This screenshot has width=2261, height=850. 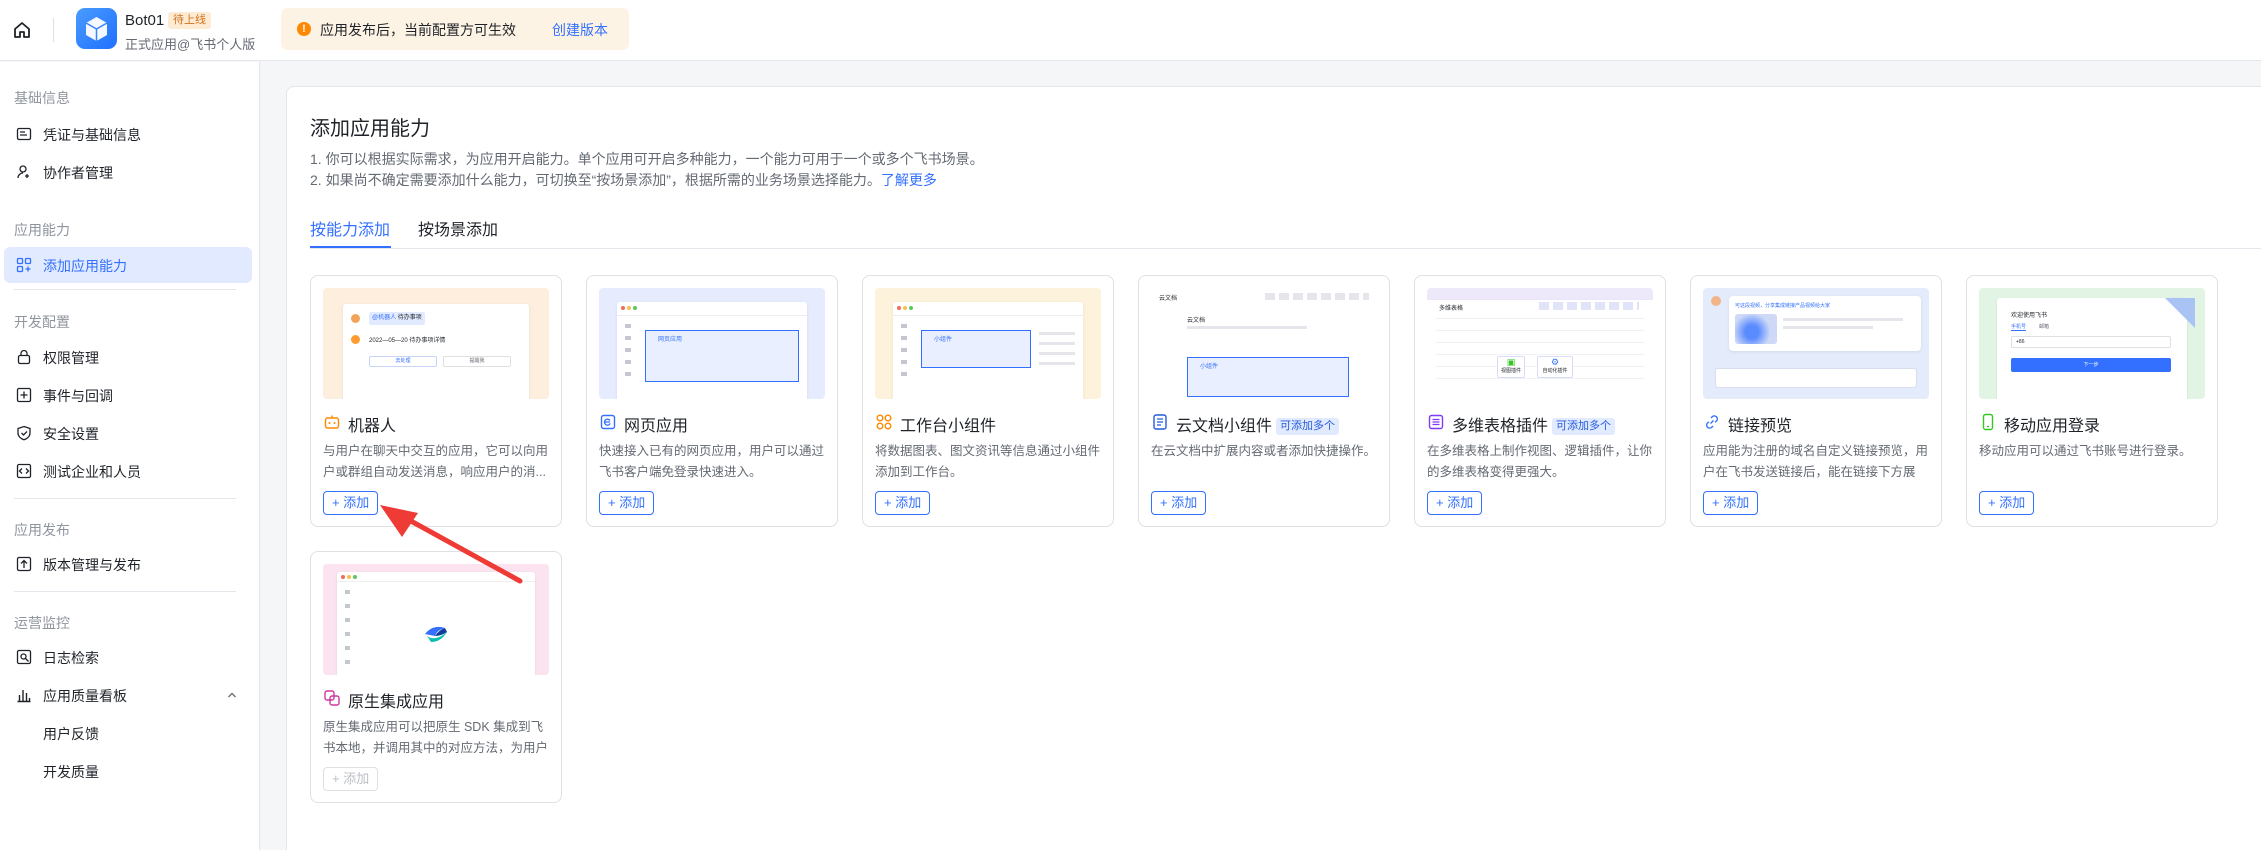 What do you see at coordinates (128, 172) in the screenshot?
I see `sidebar-item-collaborators: 协作者管理` at bounding box center [128, 172].